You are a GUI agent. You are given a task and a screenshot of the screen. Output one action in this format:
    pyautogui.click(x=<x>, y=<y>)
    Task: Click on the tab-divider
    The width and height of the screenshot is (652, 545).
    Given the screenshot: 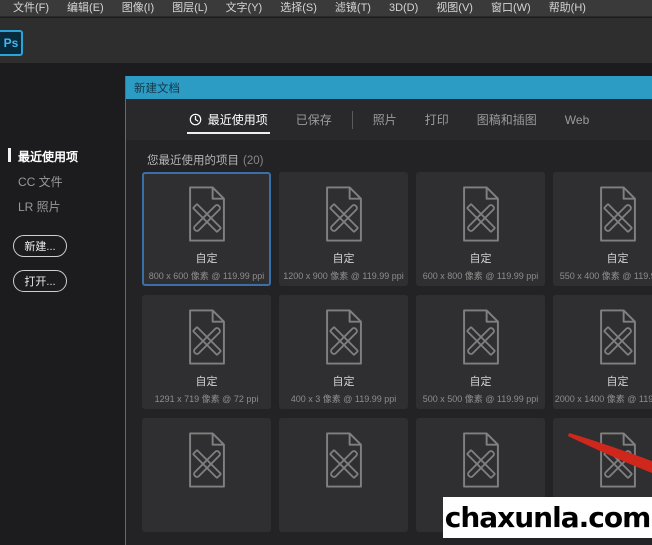 What is the action you would take?
    pyautogui.click(x=352, y=119)
    